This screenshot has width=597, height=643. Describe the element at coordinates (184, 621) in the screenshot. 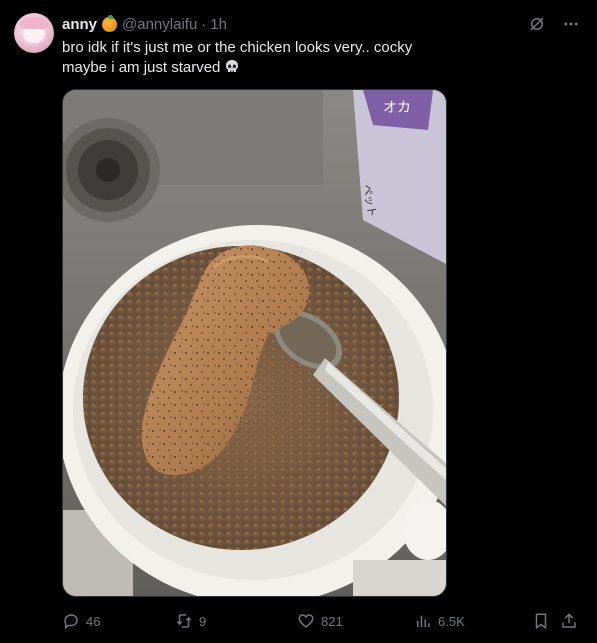

I see `repost-icon` at that location.